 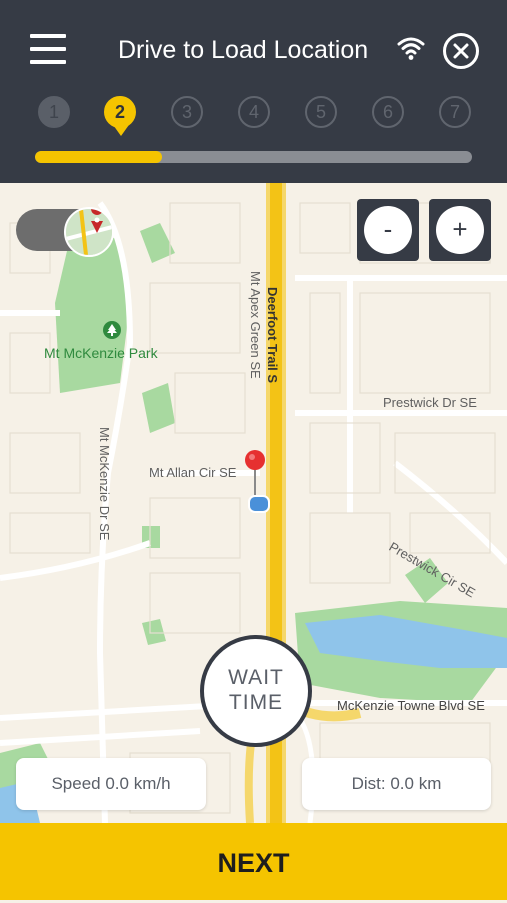 What do you see at coordinates (259, 504) in the screenshot?
I see `current-location-icon` at bounding box center [259, 504].